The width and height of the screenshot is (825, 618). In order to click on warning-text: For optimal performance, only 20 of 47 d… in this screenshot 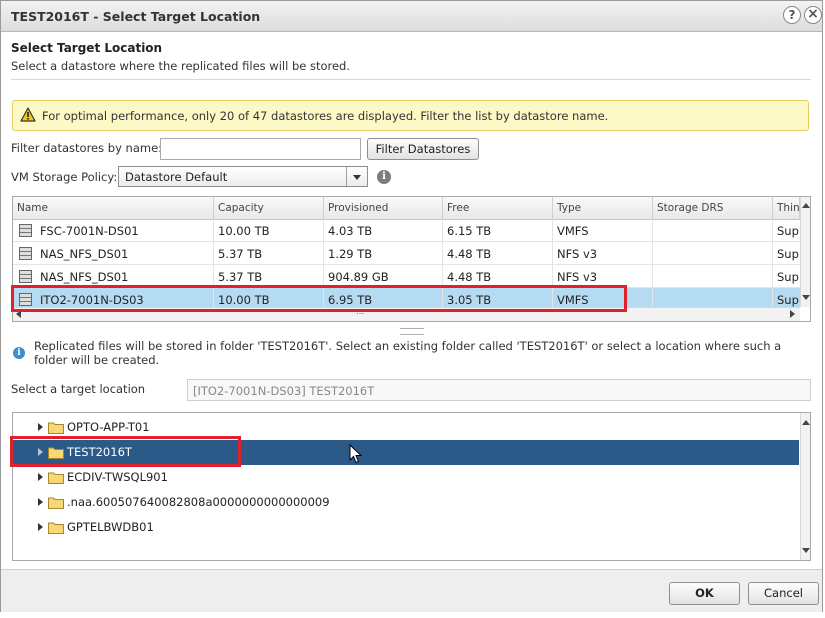, I will do `click(325, 116)`.